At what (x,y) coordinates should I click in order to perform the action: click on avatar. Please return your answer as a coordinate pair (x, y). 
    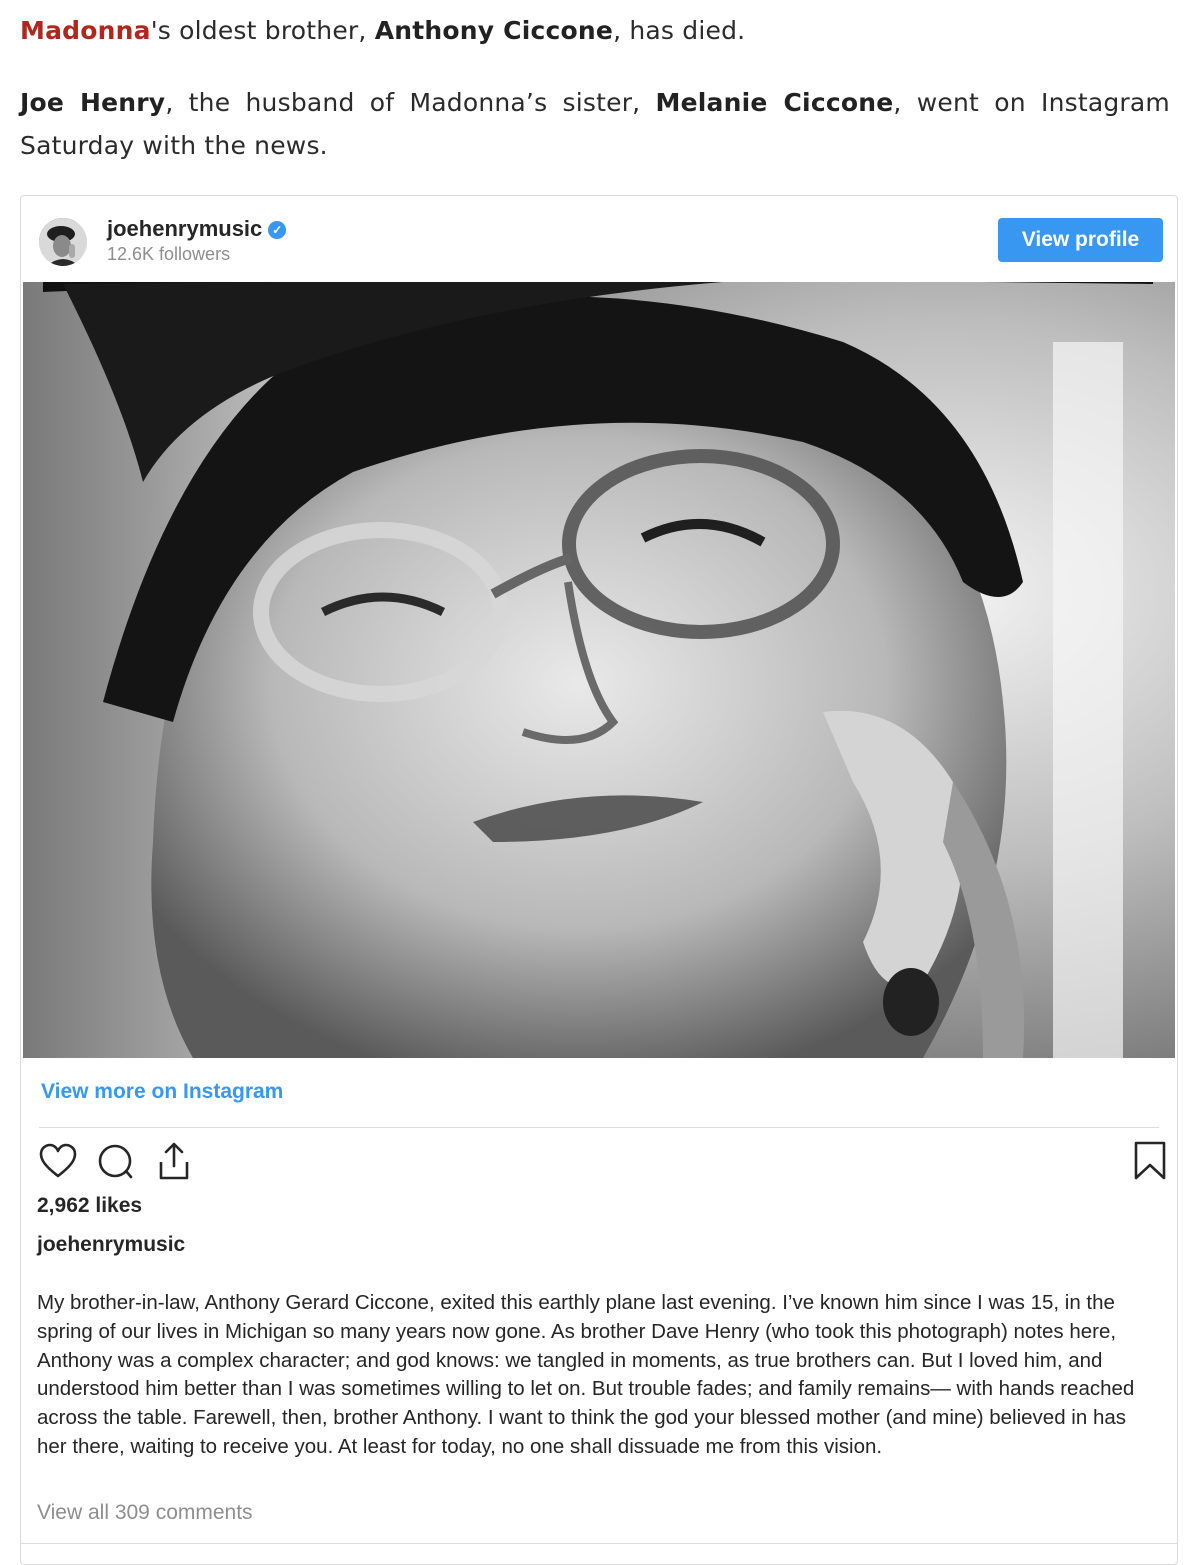
    Looking at the image, I should click on (63, 242).